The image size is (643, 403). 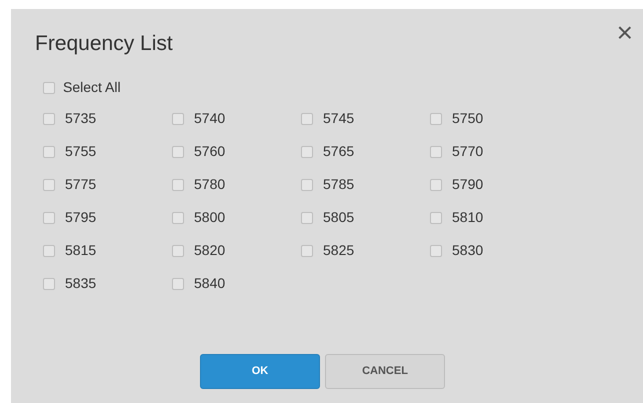 I want to click on dialog-title: Frequency List, so click(x=104, y=44).